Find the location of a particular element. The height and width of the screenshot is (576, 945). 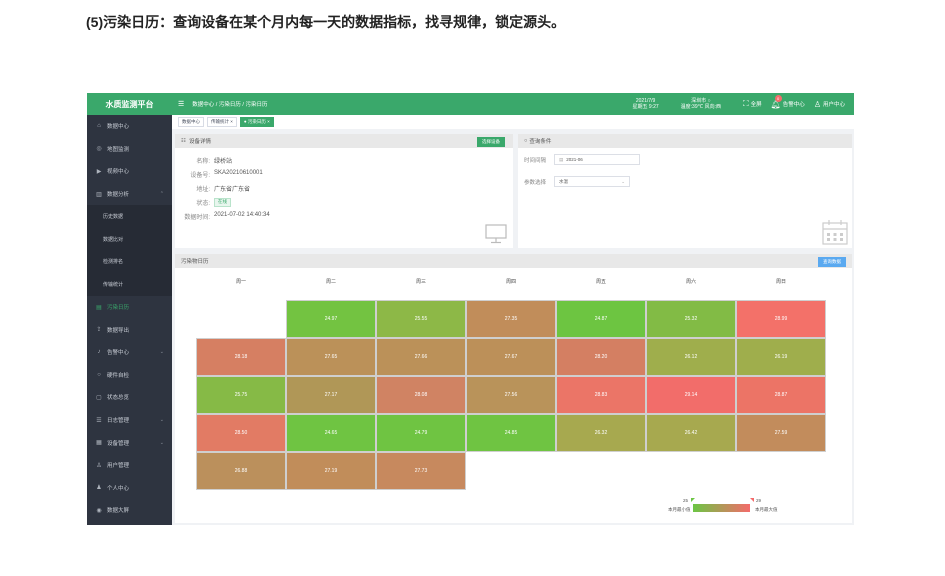

alarm-center-label: 告警中心 is located at coordinates (793, 105).